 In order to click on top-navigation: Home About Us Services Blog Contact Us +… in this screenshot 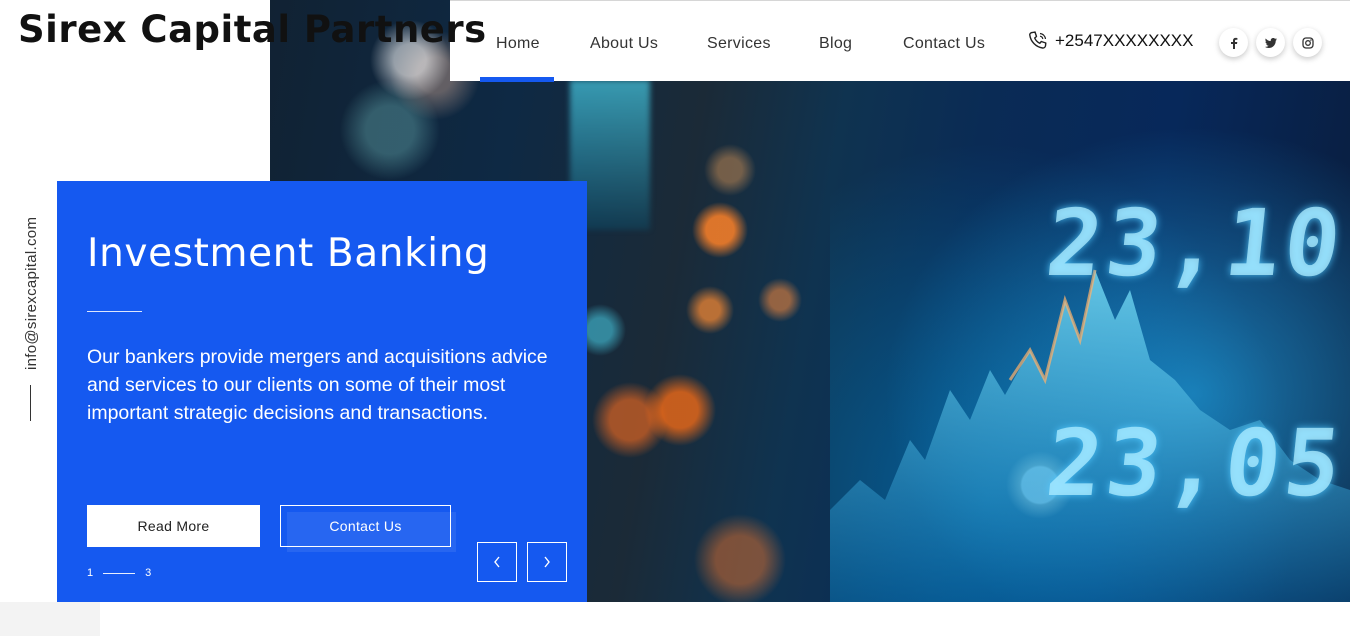, I will do `click(900, 41)`.